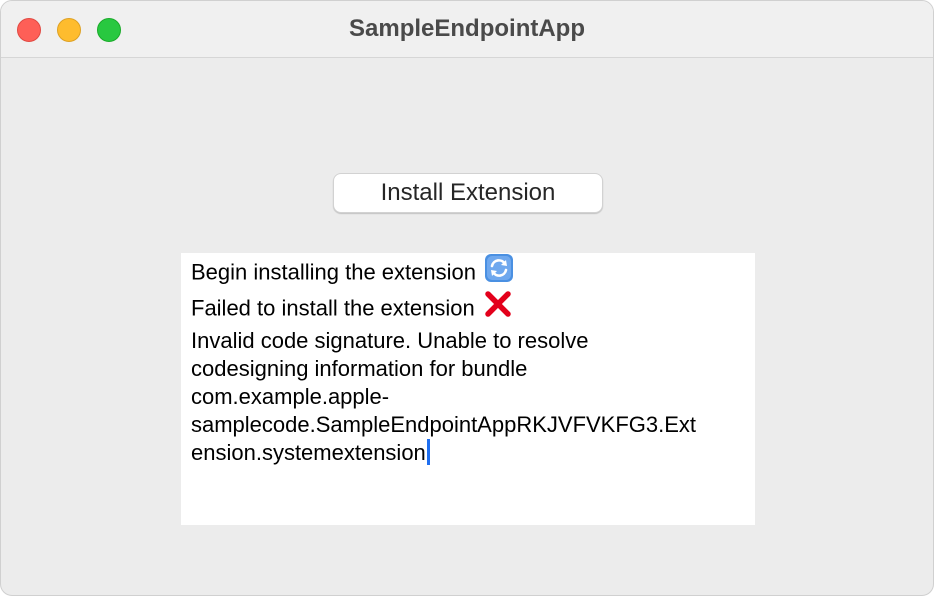  I want to click on log-line-failed: Failed to install the extension, so click(468, 308).